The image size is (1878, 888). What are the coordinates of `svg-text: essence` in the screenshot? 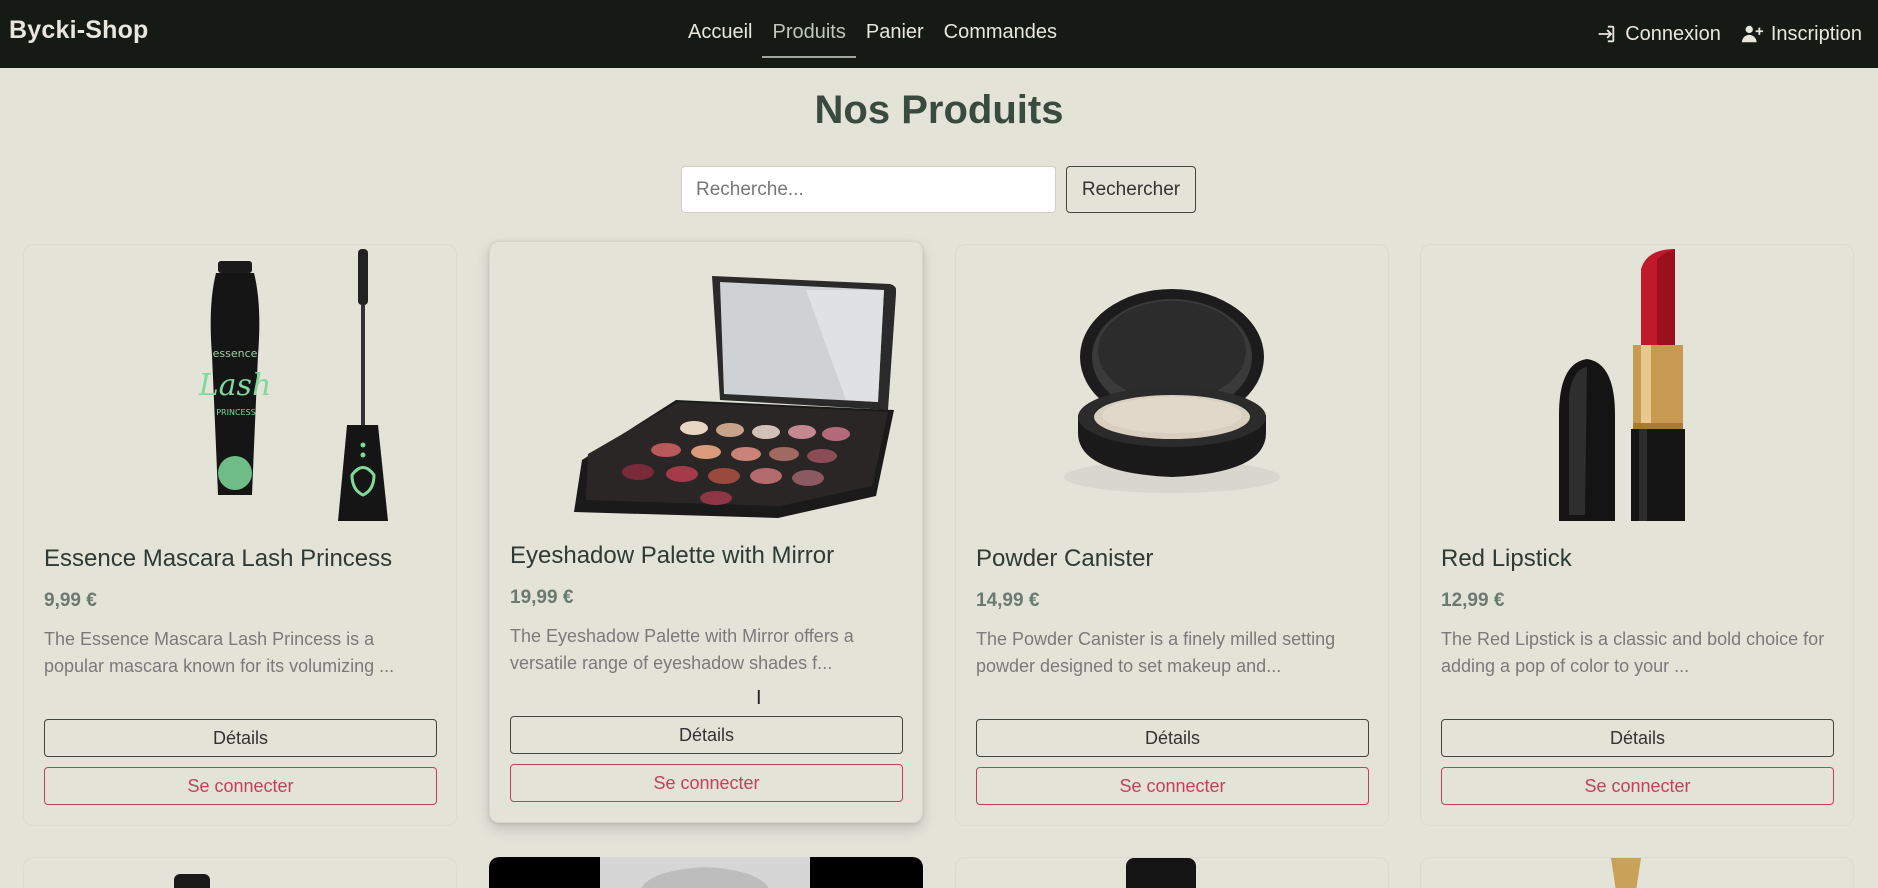 It's located at (235, 353).